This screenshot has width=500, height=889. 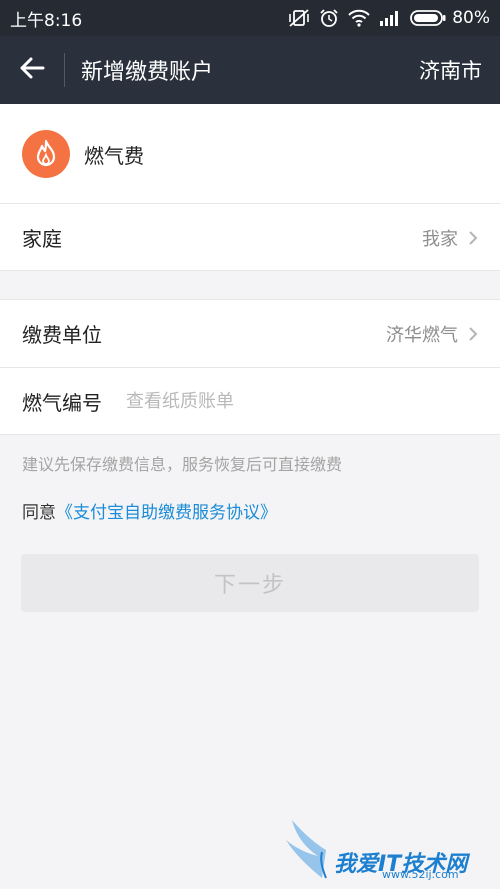 What do you see at coordinates (250, 154) in the screenshot?
I see `fee-type-row: 燃气费` at bounding box center [250, 154].